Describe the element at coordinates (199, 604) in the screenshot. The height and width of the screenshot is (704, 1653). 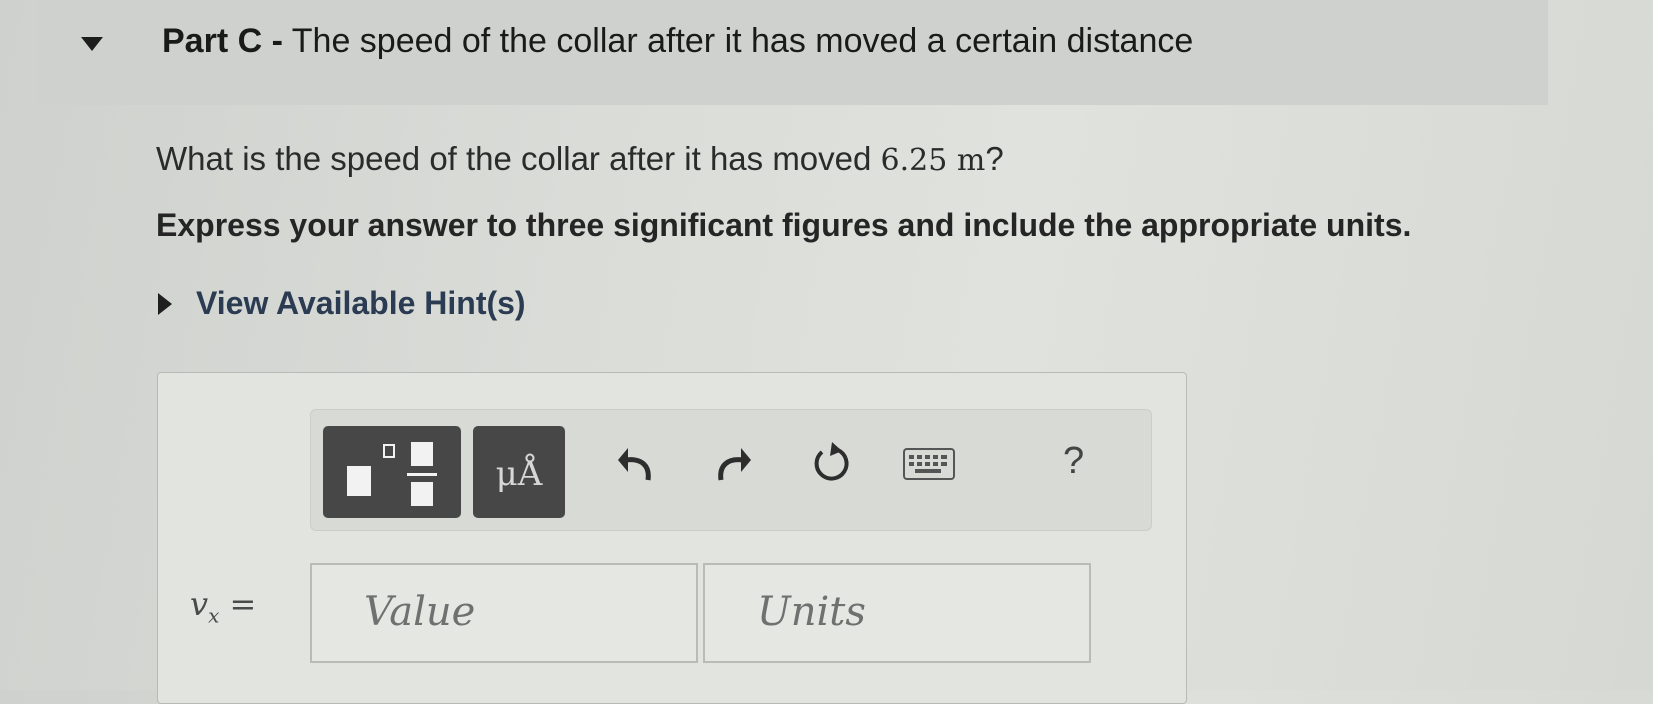
I see `variable-symbol: v` at that location.